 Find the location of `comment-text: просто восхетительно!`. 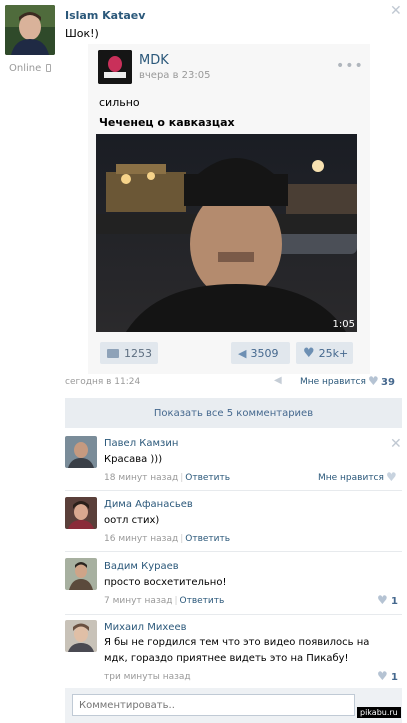

comment-text: просто восхетительно! is located at coordinates (165, 582).